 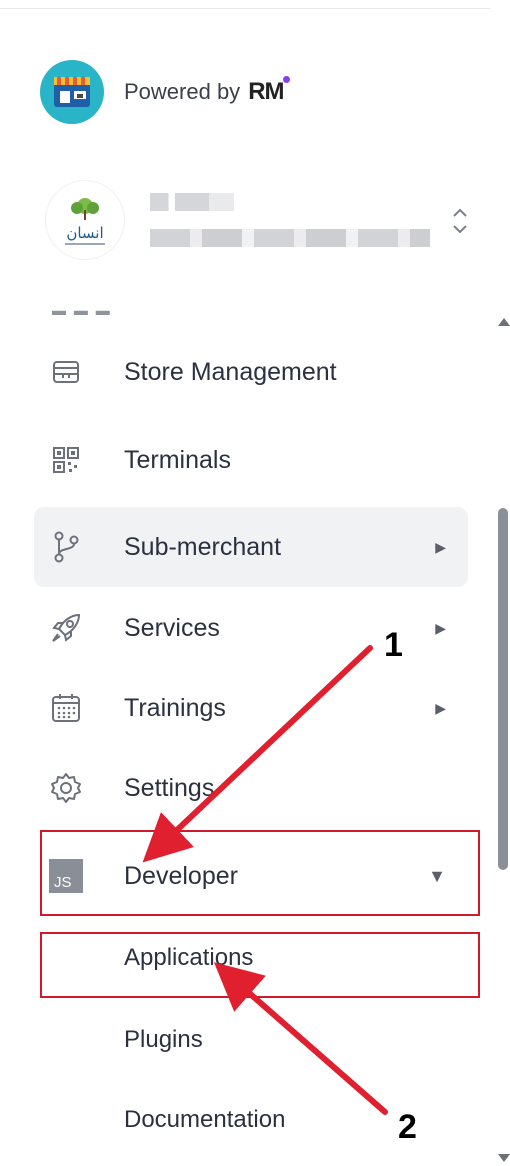 What do you see at coordinates (172, 627) in the screenshot?
I see `sidebar-item-label: Services` at bounding box center [172, 627].